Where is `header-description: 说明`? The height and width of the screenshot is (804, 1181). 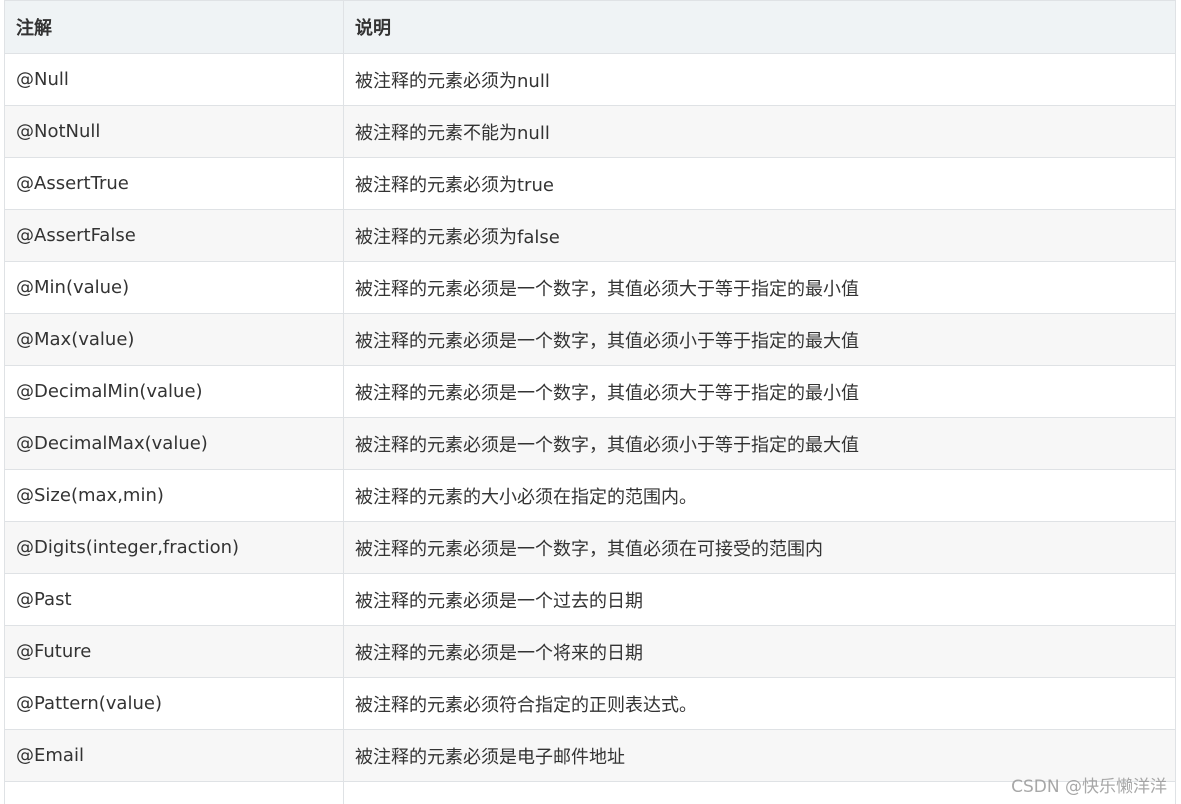 header-description: 说明 is located at coordinates (759, 27).